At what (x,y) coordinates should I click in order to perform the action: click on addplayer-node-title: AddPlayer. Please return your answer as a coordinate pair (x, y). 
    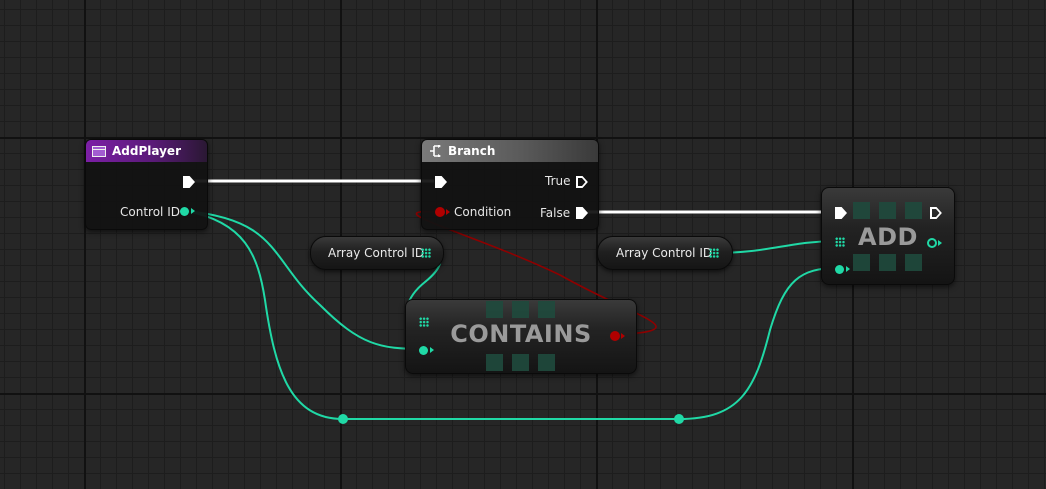
    Looking at the image, I should click on (146, 151).